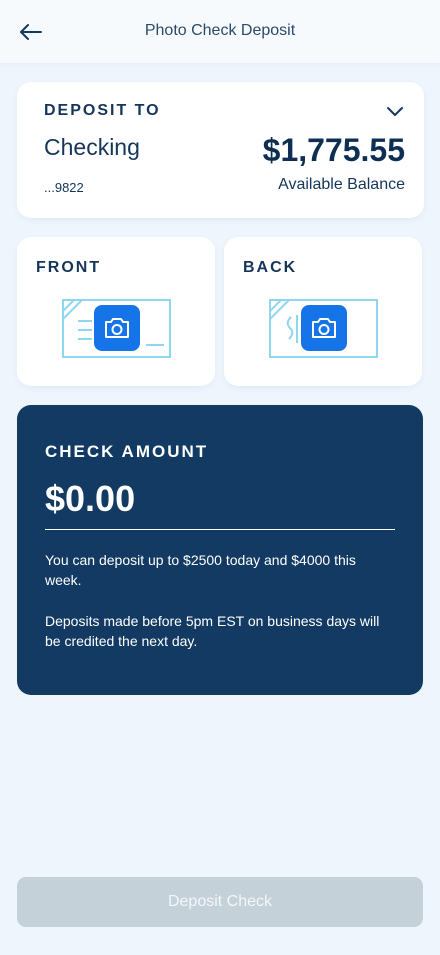  Describe the element at coordinates (127, 451) in the screenshot. I see `check-amount-label: CHECK AMOUNT` at that location.